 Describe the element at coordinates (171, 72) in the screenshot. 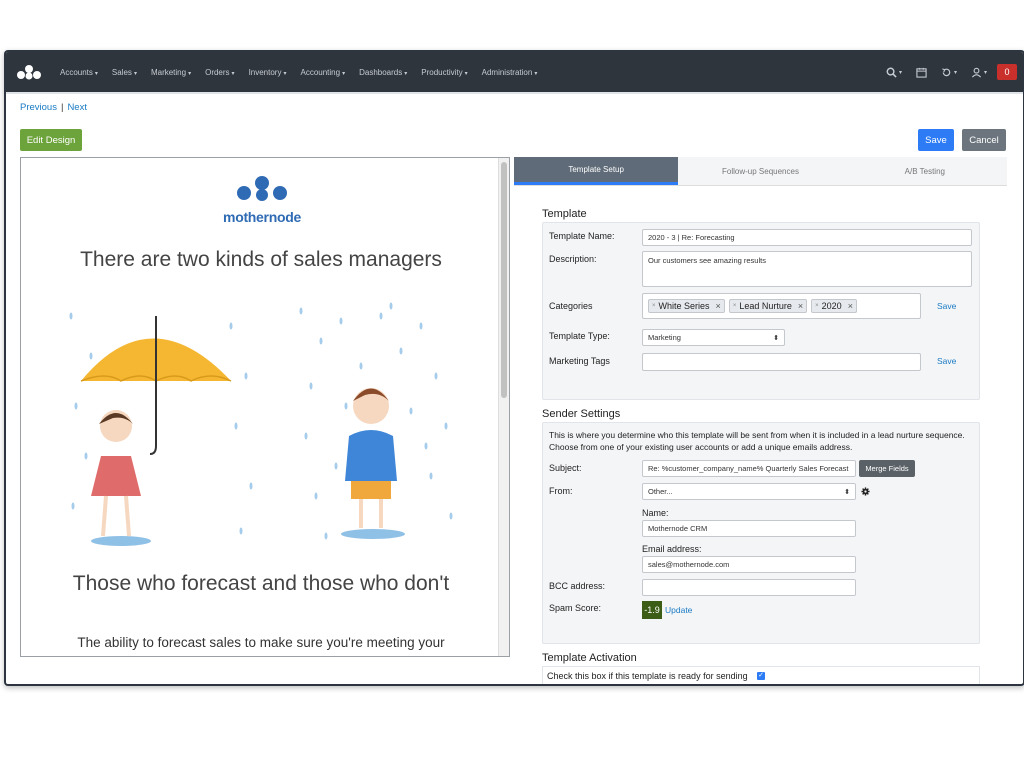

I see `nav-marketing: Marketing ▾` at that location.